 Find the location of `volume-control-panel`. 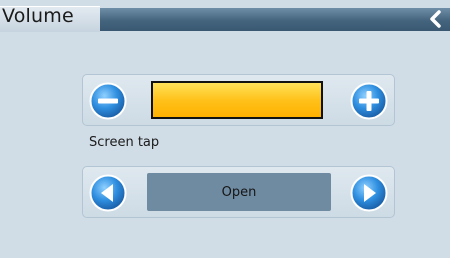

volume-control-panel is located at coordinates (238, 100).